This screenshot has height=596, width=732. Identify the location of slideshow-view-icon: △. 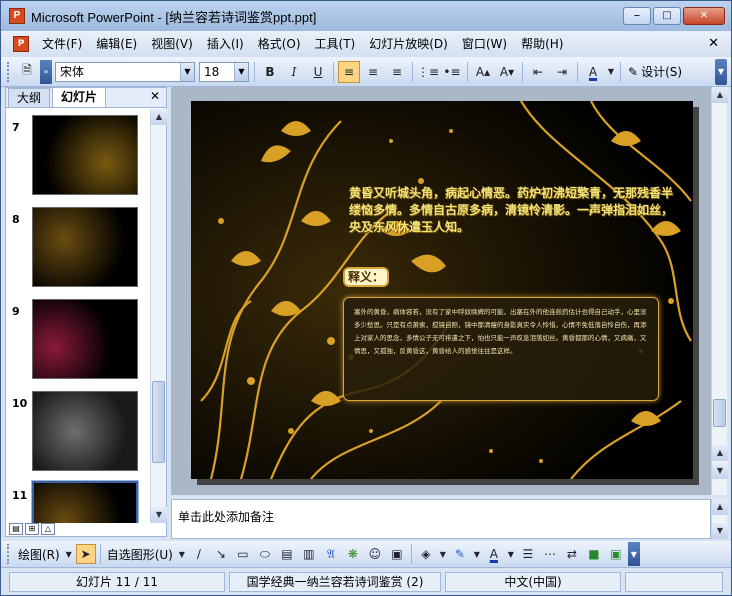
(48, 529).